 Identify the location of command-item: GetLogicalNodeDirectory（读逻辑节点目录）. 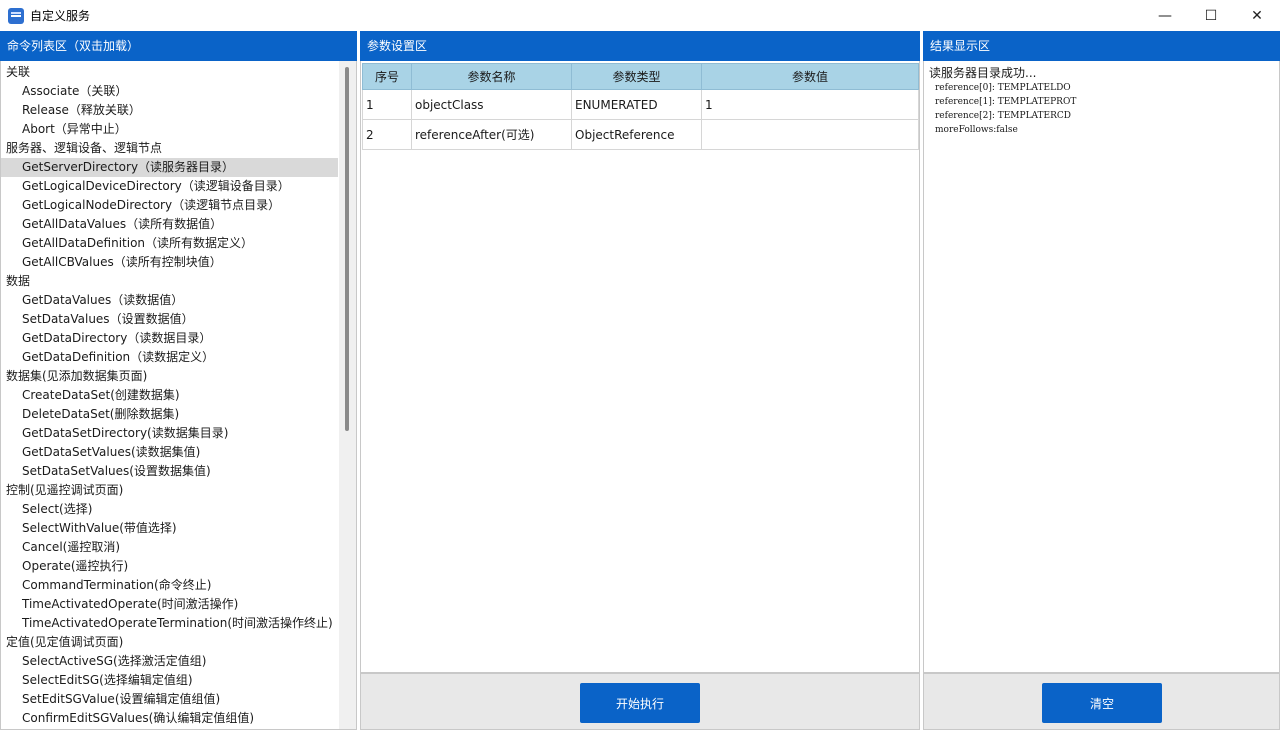
(178, 205).